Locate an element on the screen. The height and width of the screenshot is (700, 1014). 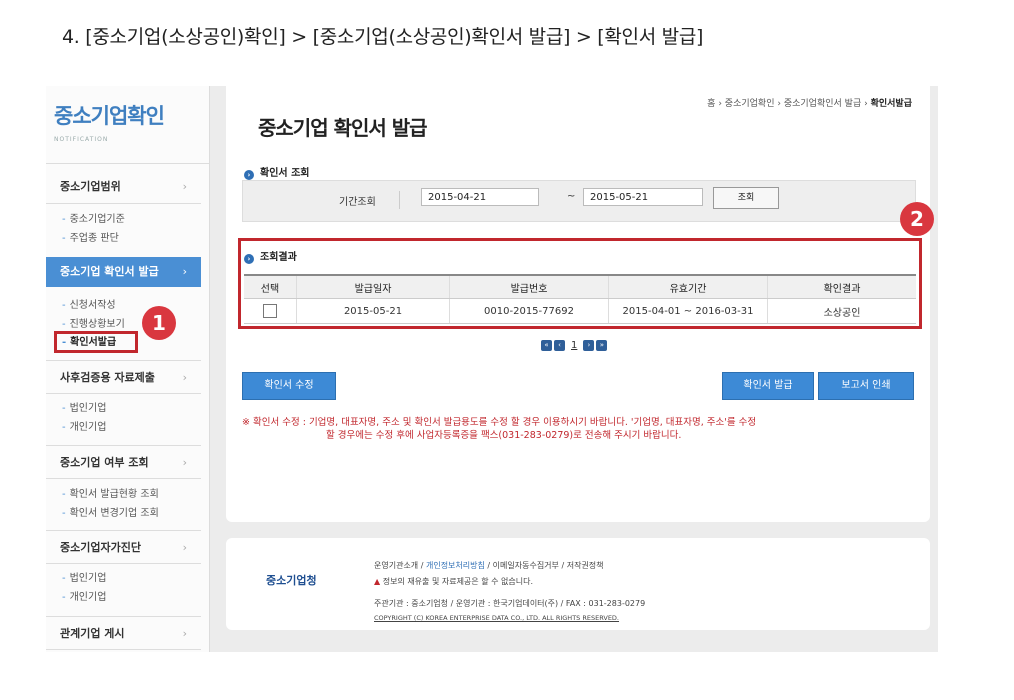
period-label: 기간조회 is located at coordinates (357, 202).